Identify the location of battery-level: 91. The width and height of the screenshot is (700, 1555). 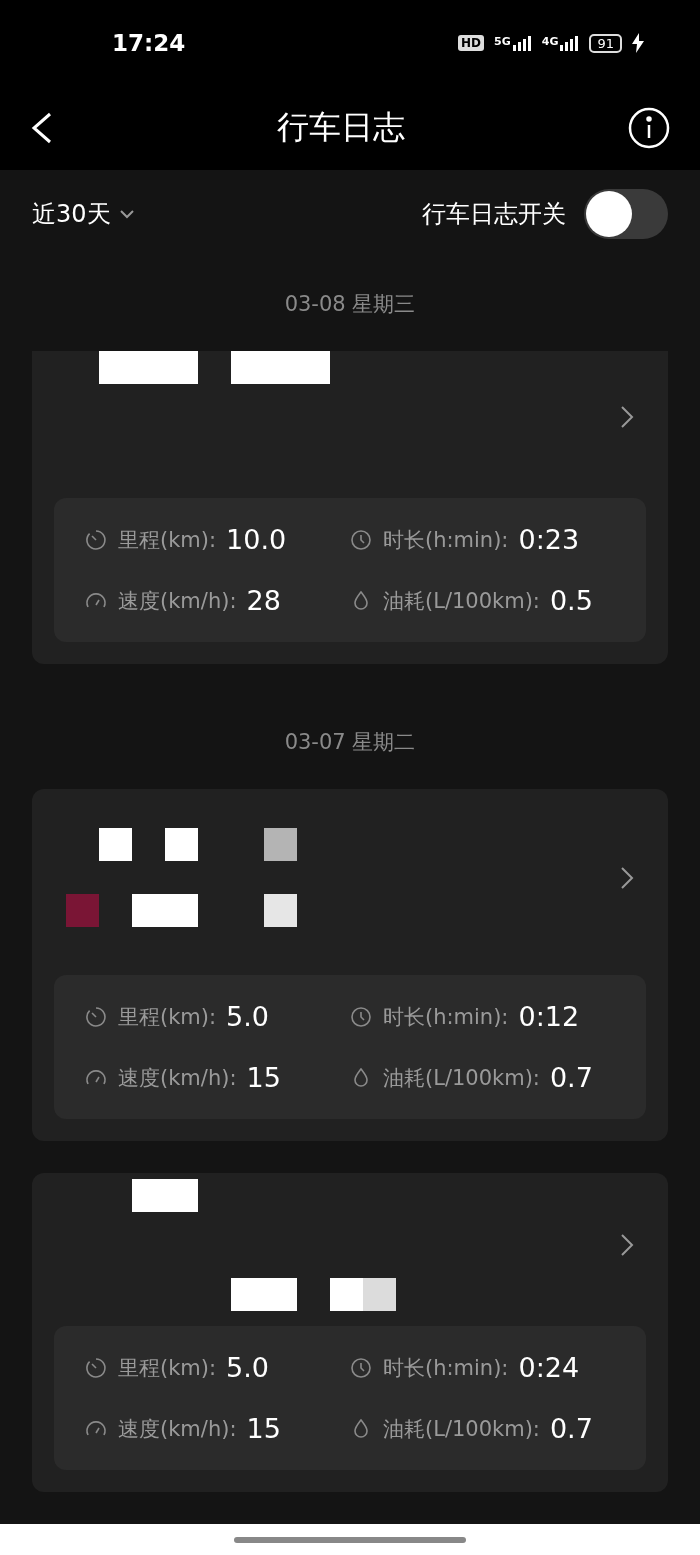
(605, 43).